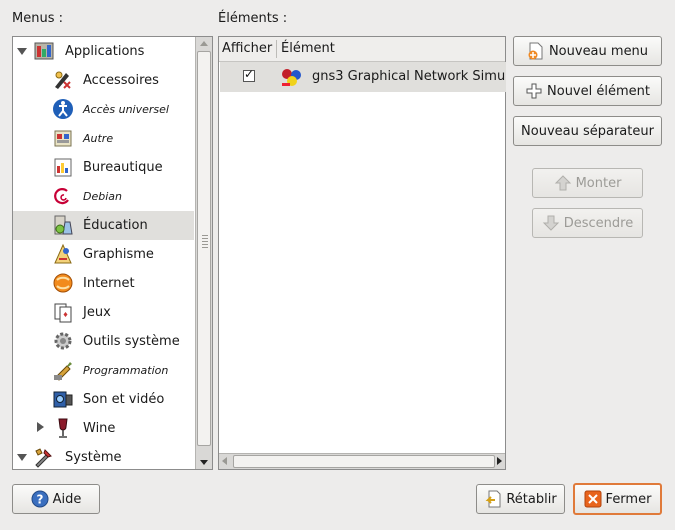  I want to click on tree-item-2: Accès universel, so click(103, 109).